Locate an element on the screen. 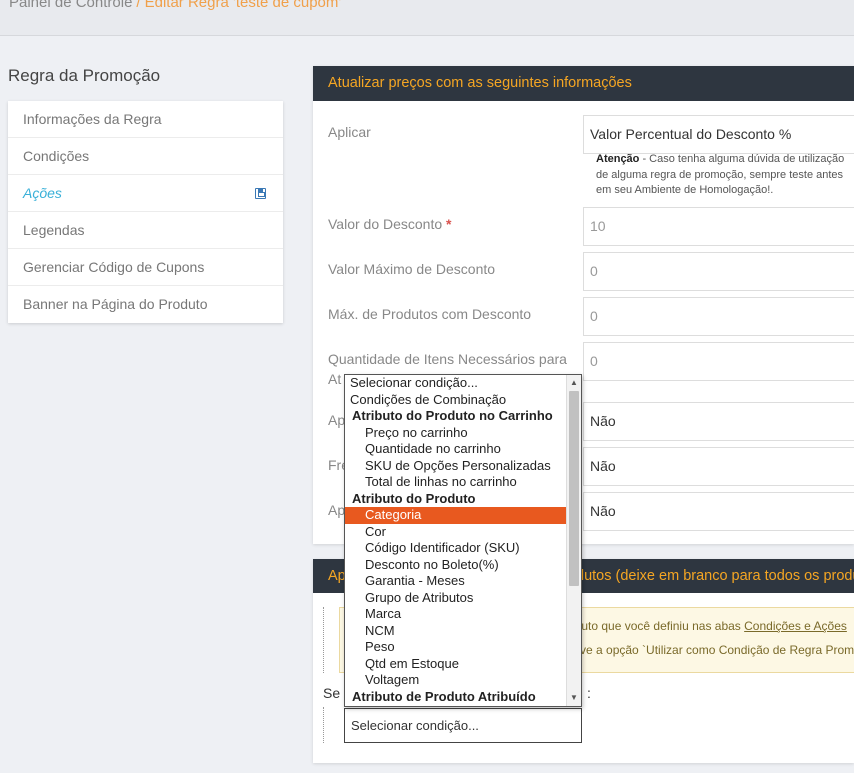  dropdown-option: Qtd em Estoque is located at coordinates (456, 664).